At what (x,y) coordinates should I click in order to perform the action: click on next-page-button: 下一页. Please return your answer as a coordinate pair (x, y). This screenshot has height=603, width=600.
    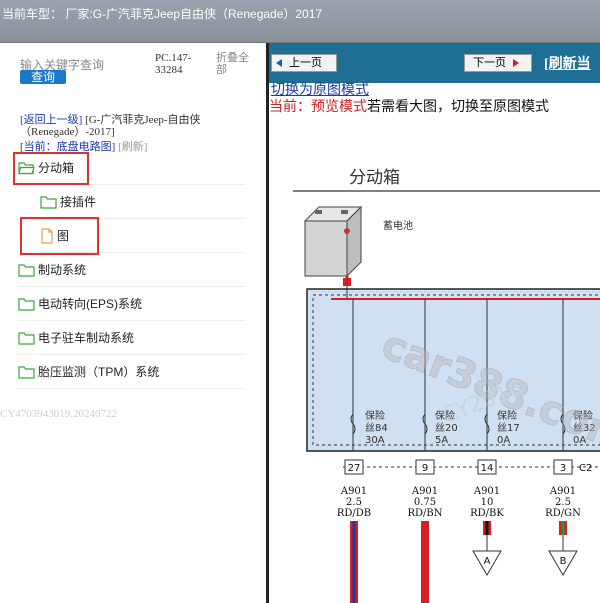
    Looking at the image, I should click on (498, 63).